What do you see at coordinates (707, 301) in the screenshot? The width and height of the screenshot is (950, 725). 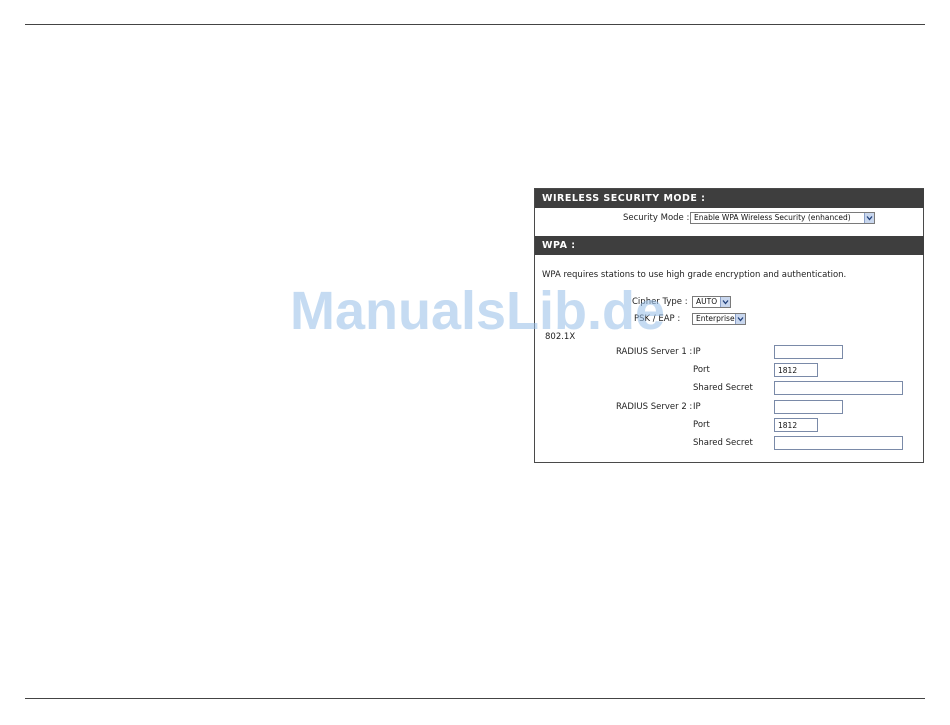 I see `cipher-type-value: AUTO` at bounding box center [707, 301].